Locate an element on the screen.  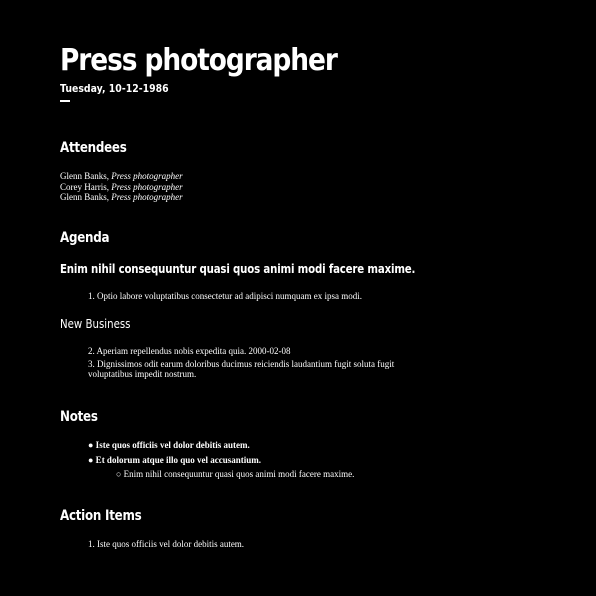
attendee-item: Corey Harris, Press photographer is located at coordinates (121, 187).